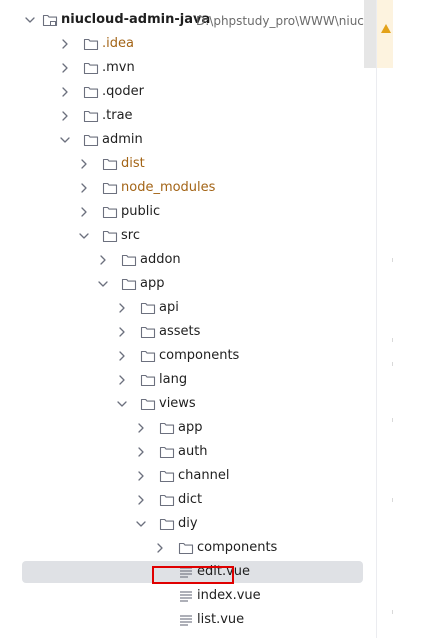  I want to click on tree-folder-row: .trae, so click(188, 116).